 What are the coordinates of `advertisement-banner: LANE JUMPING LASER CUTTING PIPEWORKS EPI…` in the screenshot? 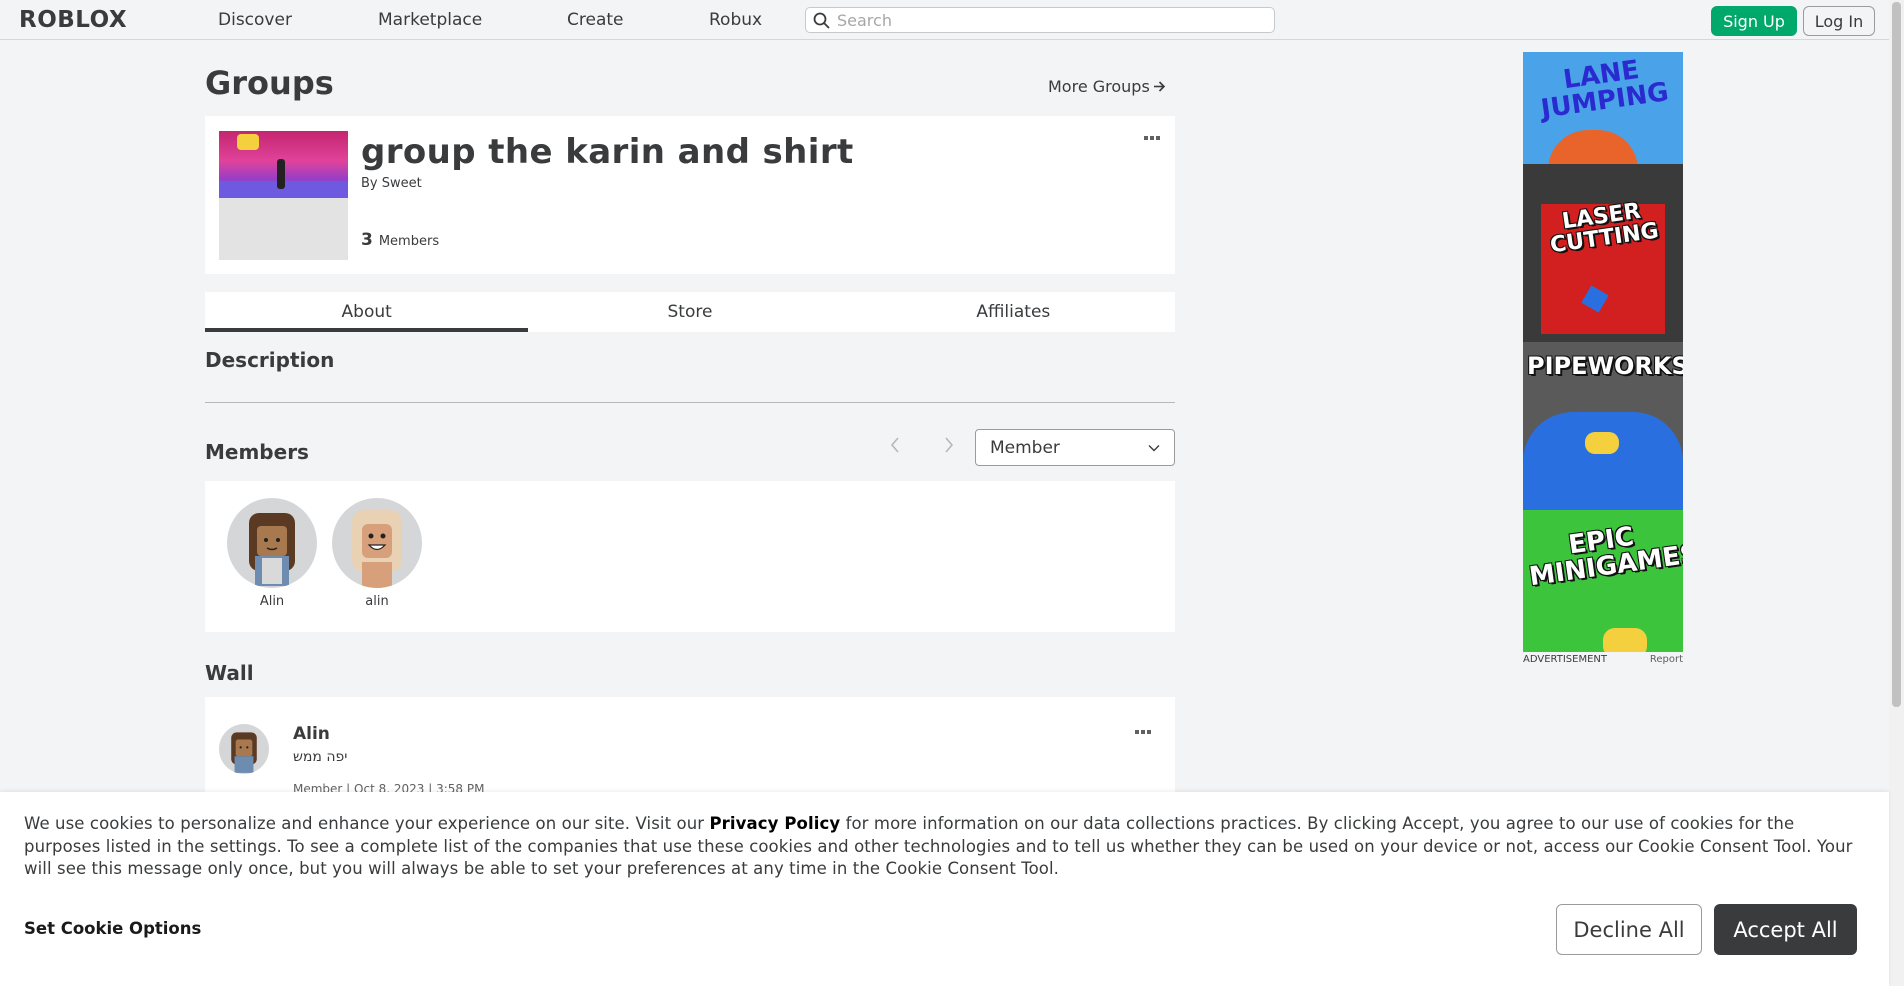 It's located at (1603, 352).